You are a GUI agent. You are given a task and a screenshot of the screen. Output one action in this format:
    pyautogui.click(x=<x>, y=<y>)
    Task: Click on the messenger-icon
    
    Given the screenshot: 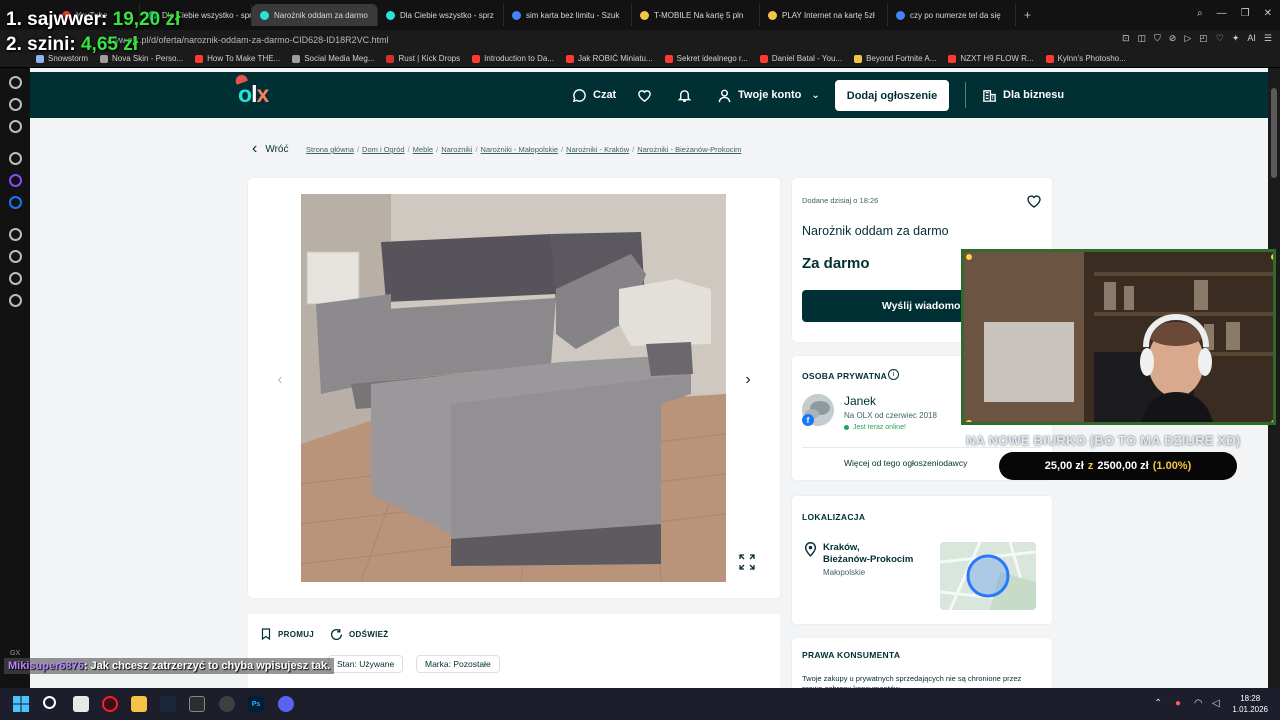 What is the action you would take?
    pyautogui.click(x=15, y=202)
    